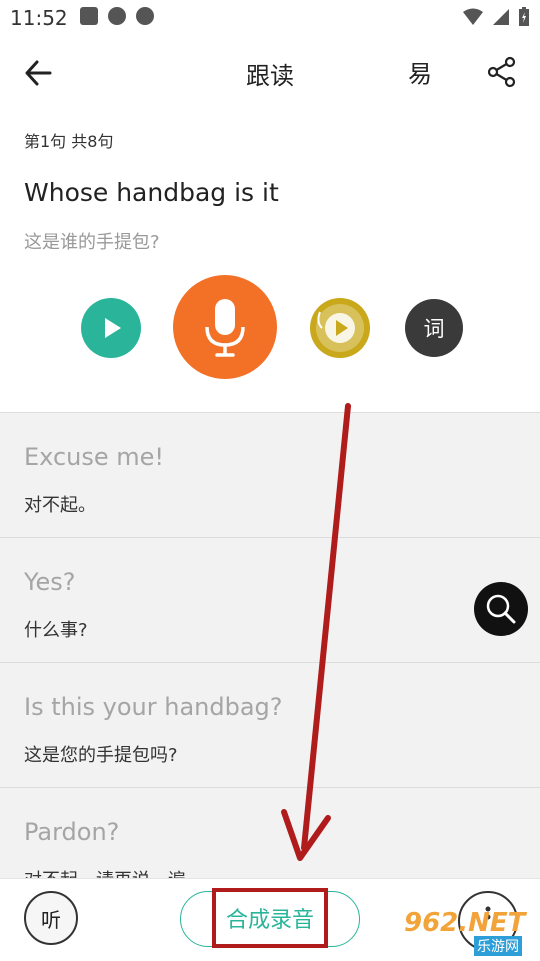 Image resolution: width=540 pixels, height=961 pixels. I want to click on battery-icon, so click(524, 16).